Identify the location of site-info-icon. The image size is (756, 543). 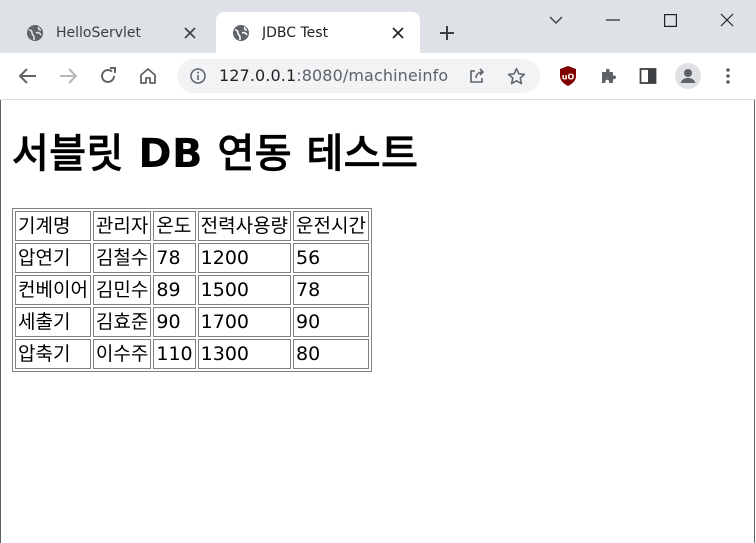
(198, 76).